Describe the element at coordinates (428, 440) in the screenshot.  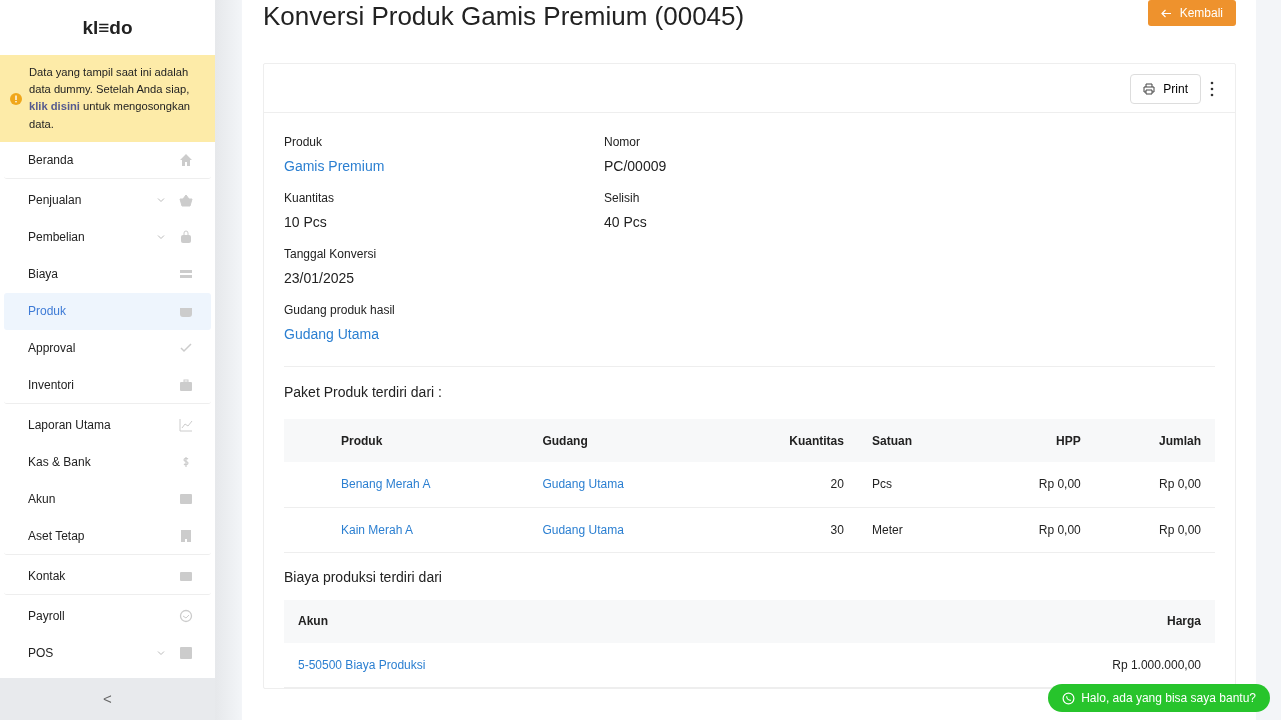
I see `column-header: Produk` at that location.